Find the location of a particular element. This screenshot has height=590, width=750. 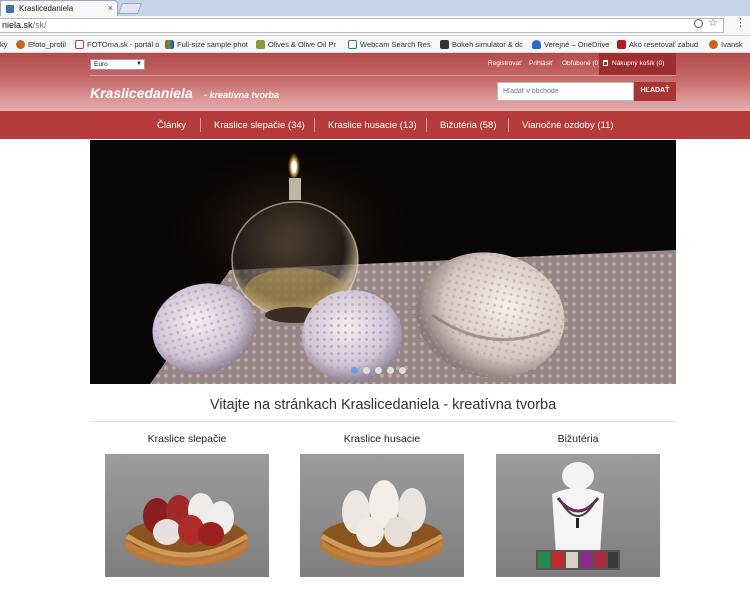

bookmark-star-icon: ☆ is located at coordinates (713, 22).